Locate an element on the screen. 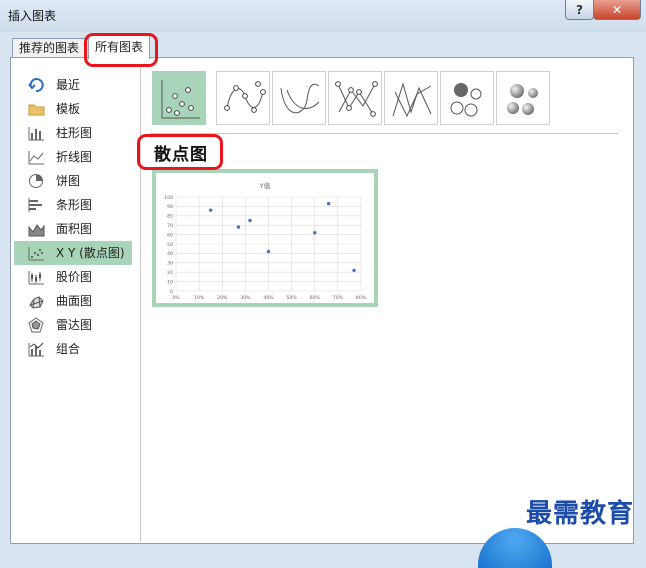 This screenshot has height=568, width=646. y-tick-label: 100 is located at coordinates (168, 198).